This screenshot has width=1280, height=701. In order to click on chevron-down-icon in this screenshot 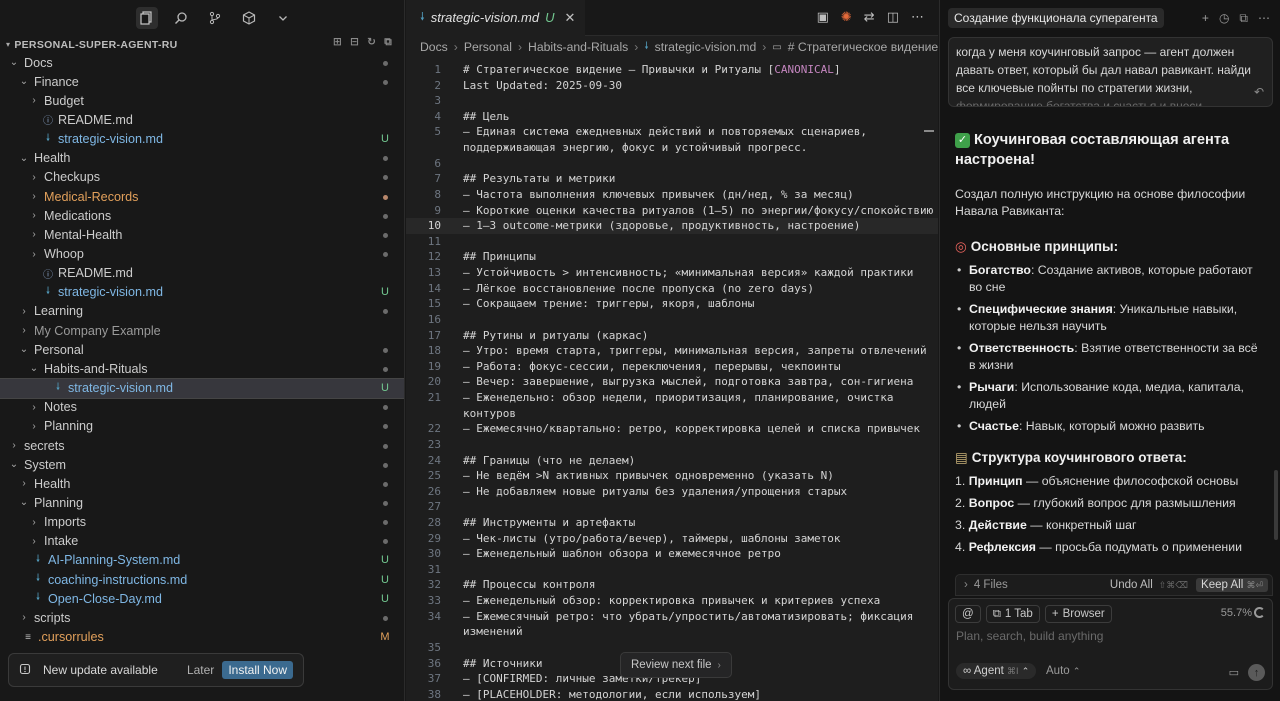, I will do `click(283, 18)`.